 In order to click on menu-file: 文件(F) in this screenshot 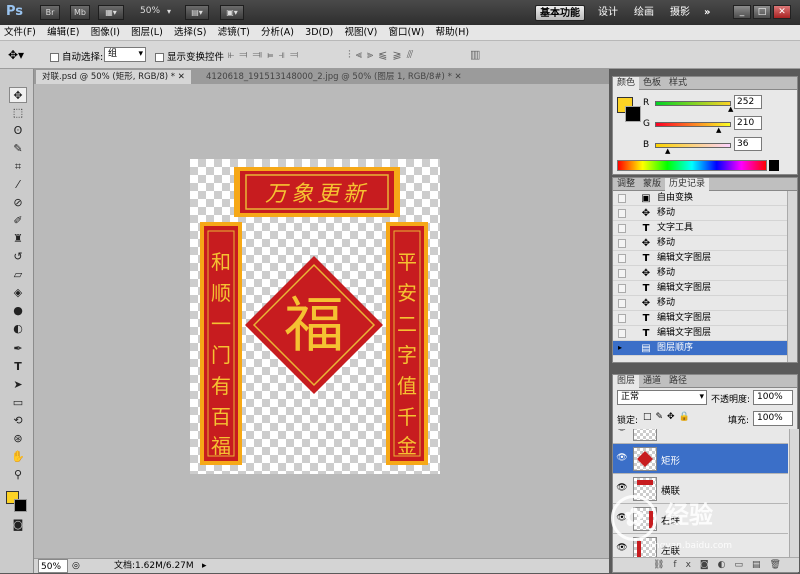, I will do `click(20, 33)`.